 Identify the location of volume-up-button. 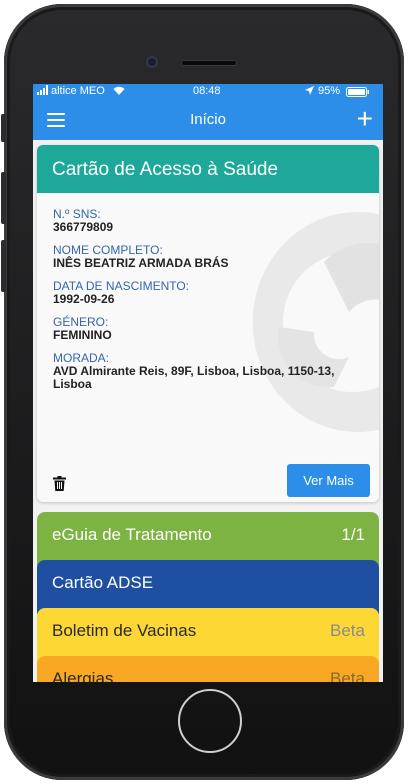
(3, 198).